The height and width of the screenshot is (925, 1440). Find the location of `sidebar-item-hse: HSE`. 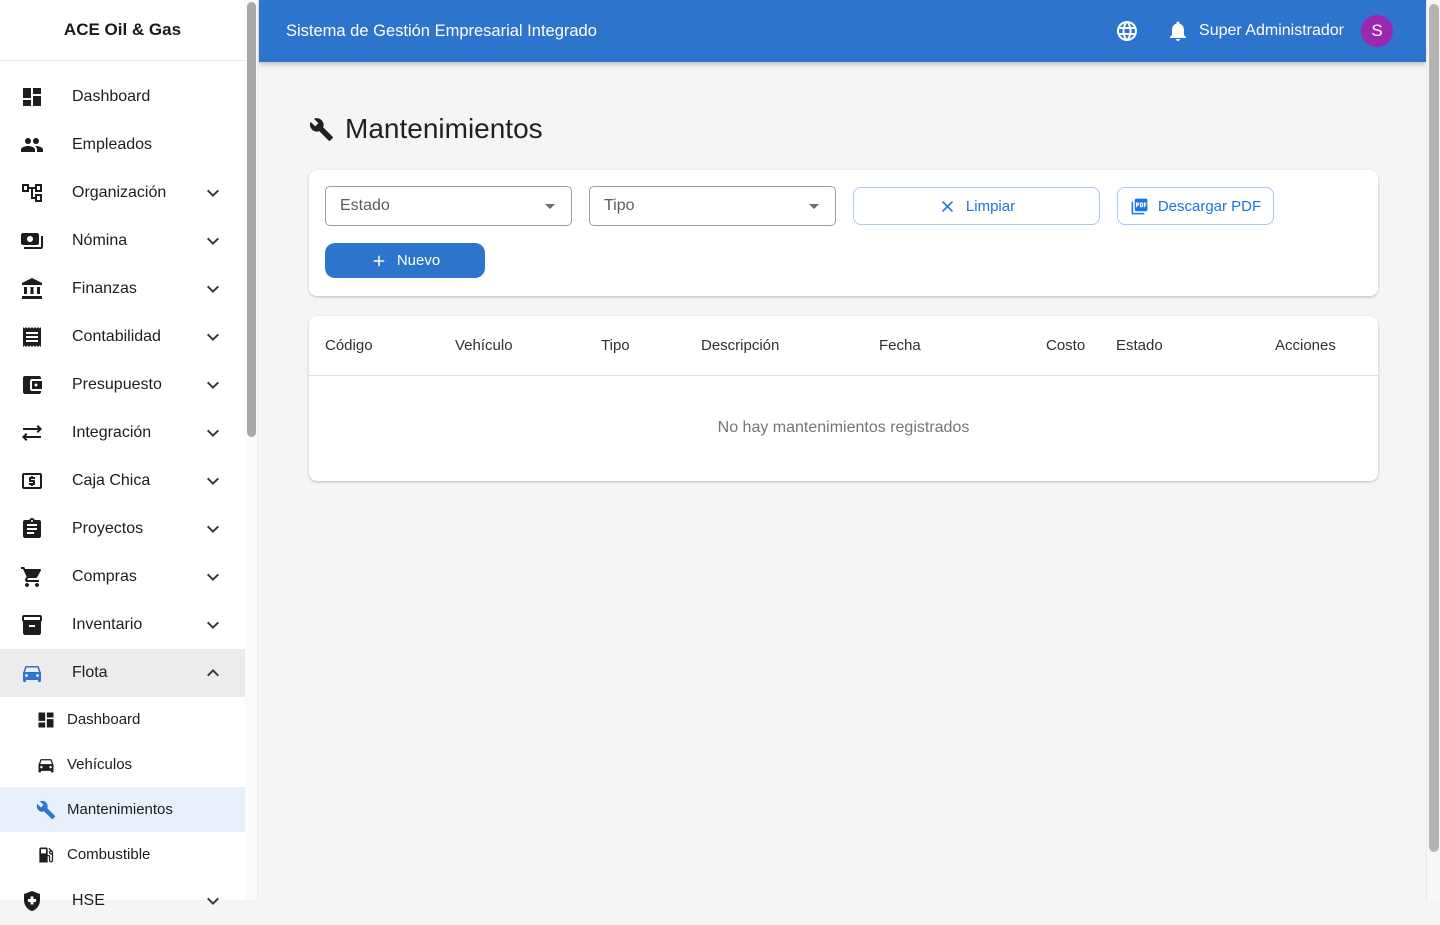

sidebar-item-hse: HSE is located at coordinates (122, 901).